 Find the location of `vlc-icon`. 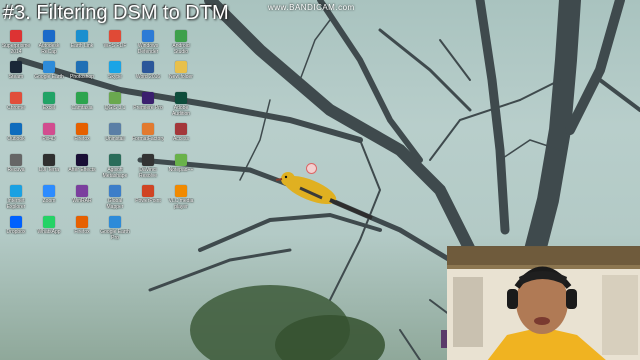

vlc-icon is located at coordinates (181, 191).